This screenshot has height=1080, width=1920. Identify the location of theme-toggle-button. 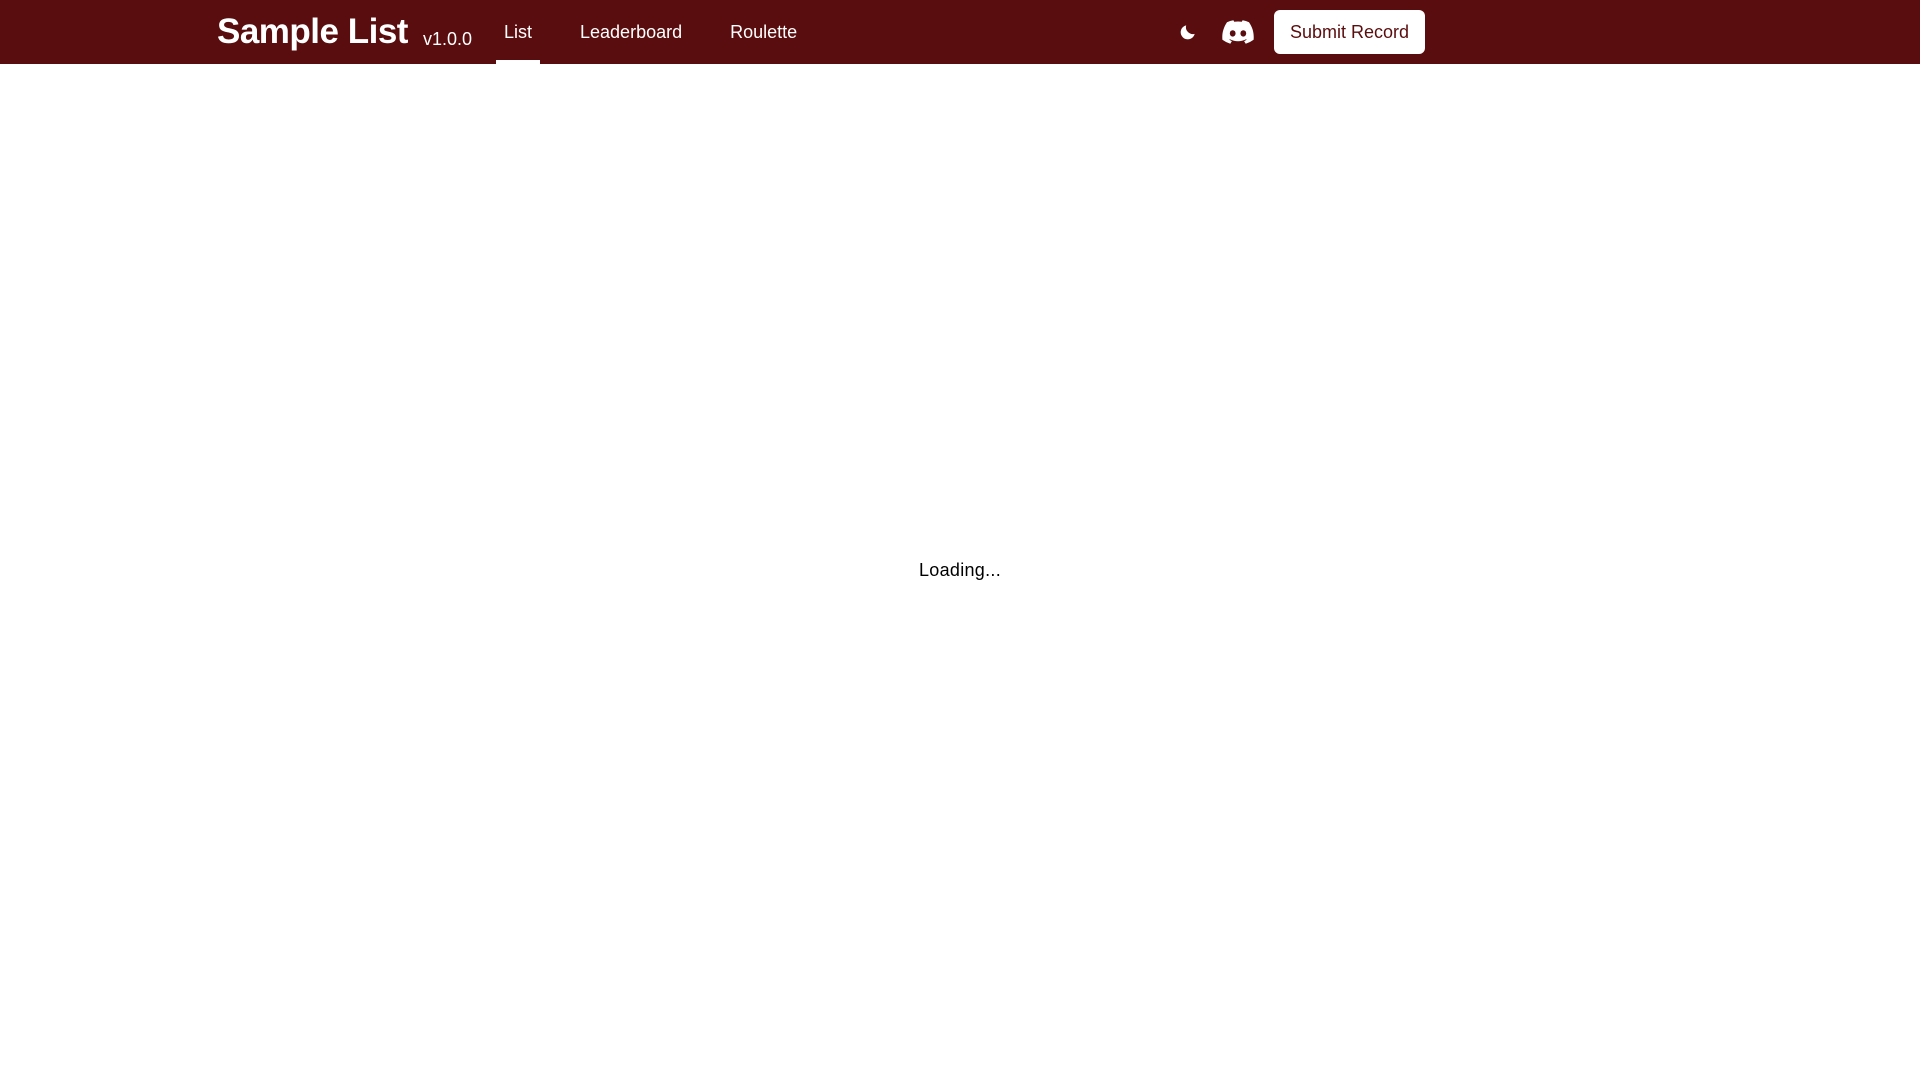
(1188, 32).